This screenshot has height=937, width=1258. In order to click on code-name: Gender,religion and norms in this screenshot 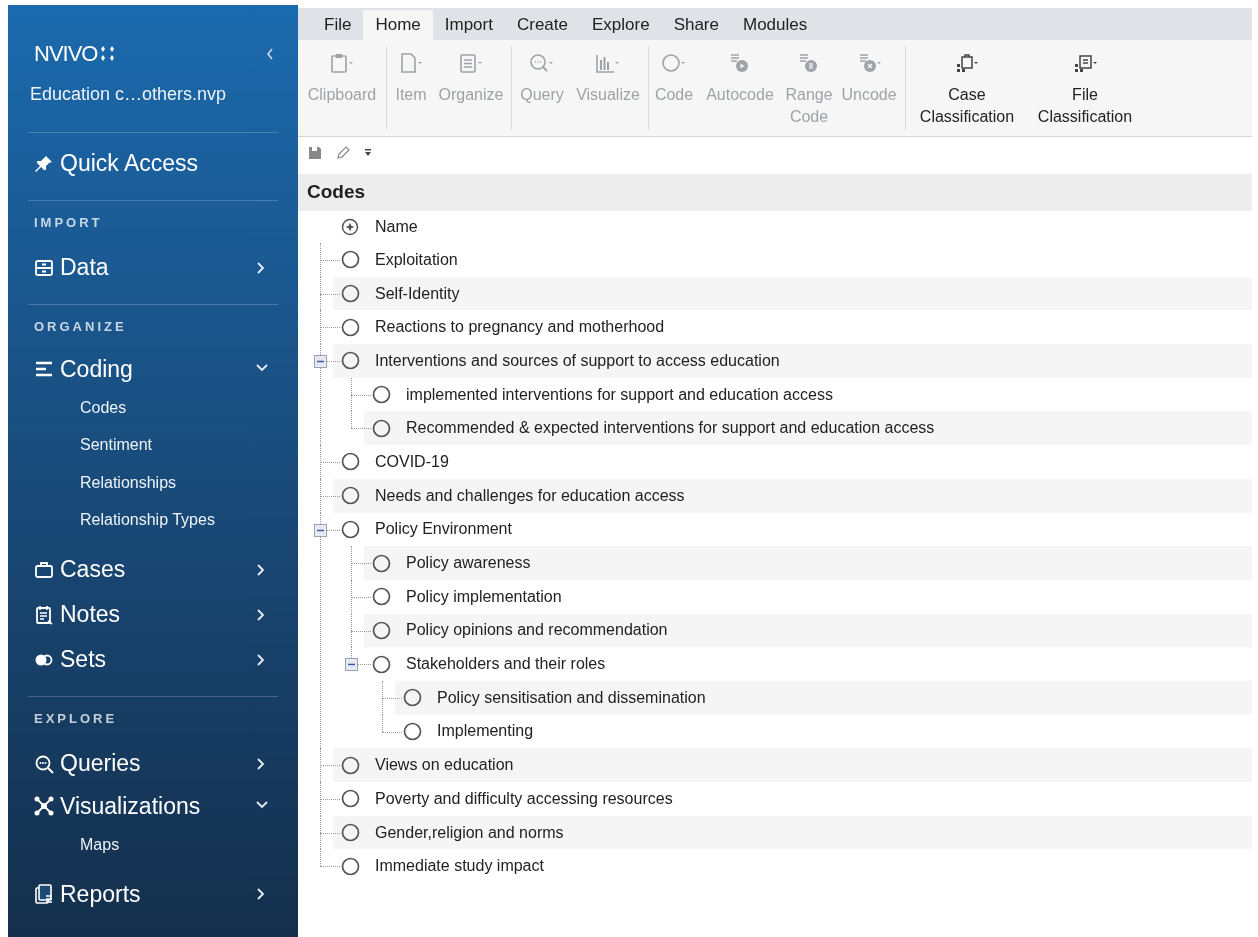, I will do `click(469, 832)`.